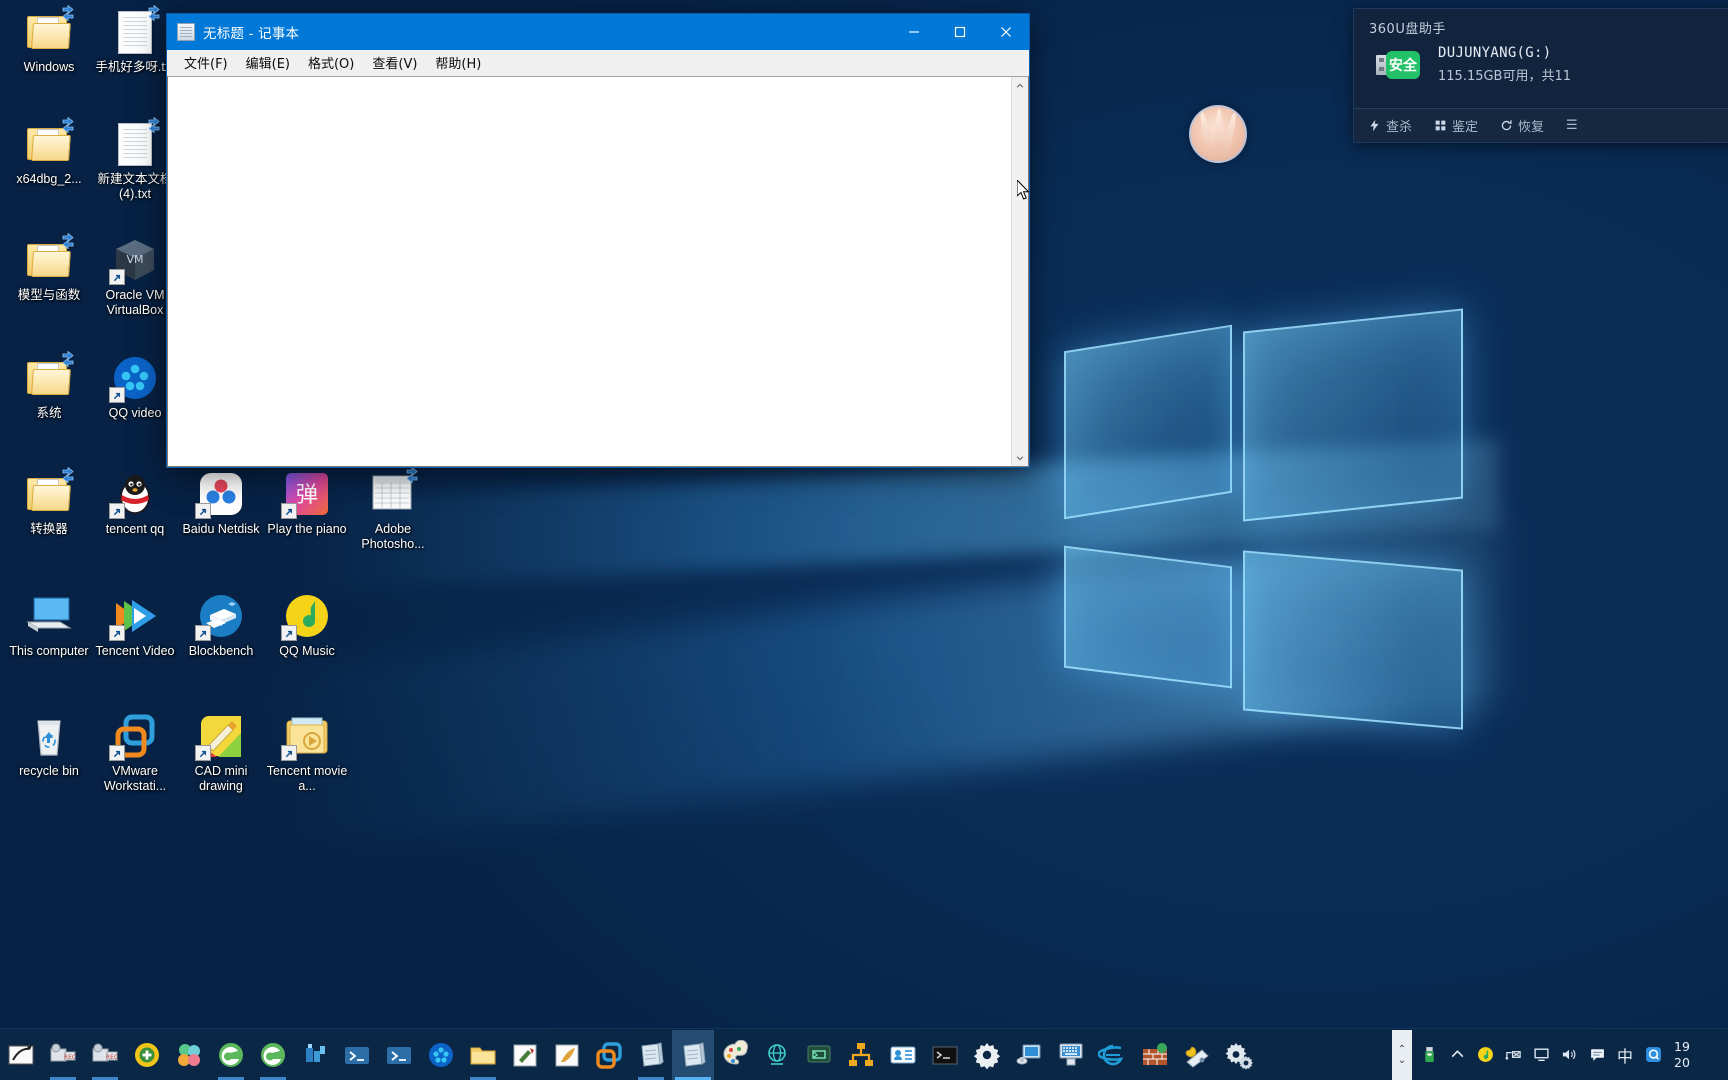 The image size is (1728, 1080). I want to click on desktop-icon-recycle-bin: recycle bin, so click(49, 745).